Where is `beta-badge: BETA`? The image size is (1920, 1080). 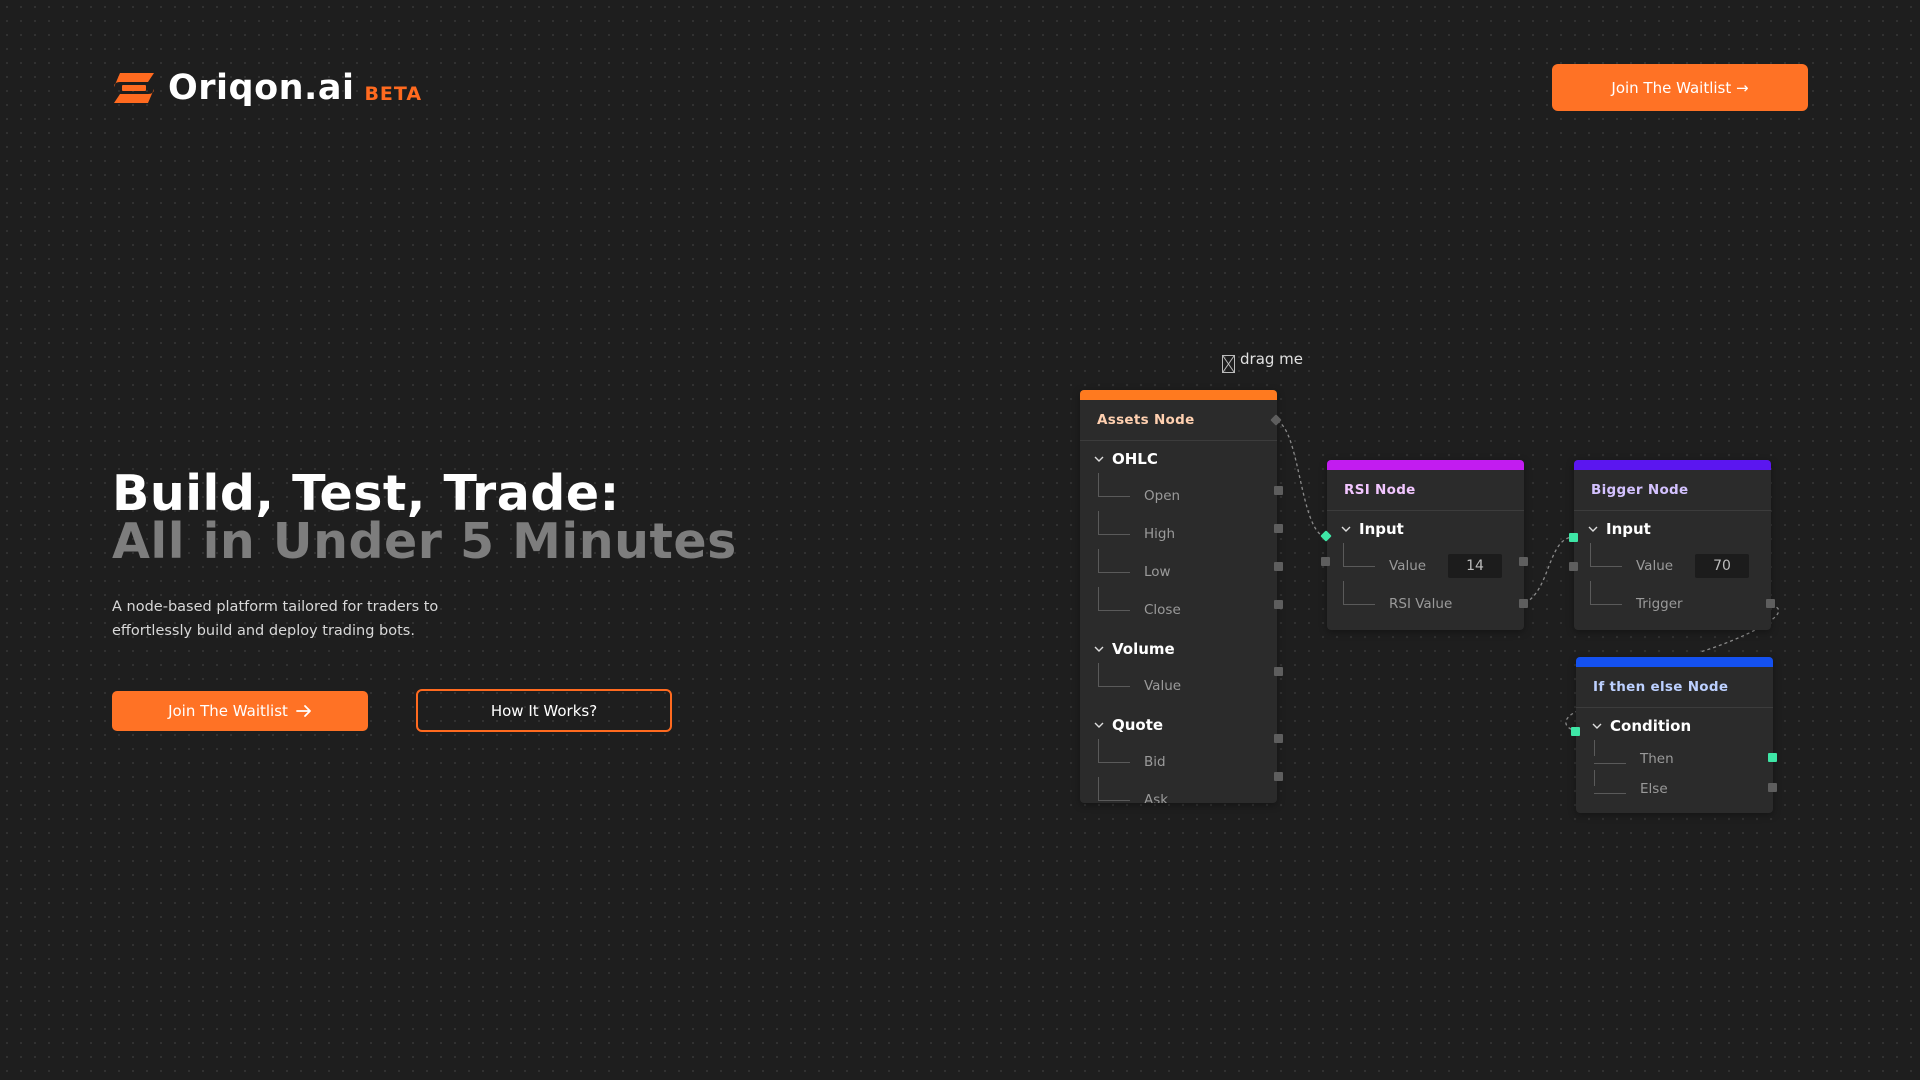
beta-badge: BETA is located at coordinates (393, 94).